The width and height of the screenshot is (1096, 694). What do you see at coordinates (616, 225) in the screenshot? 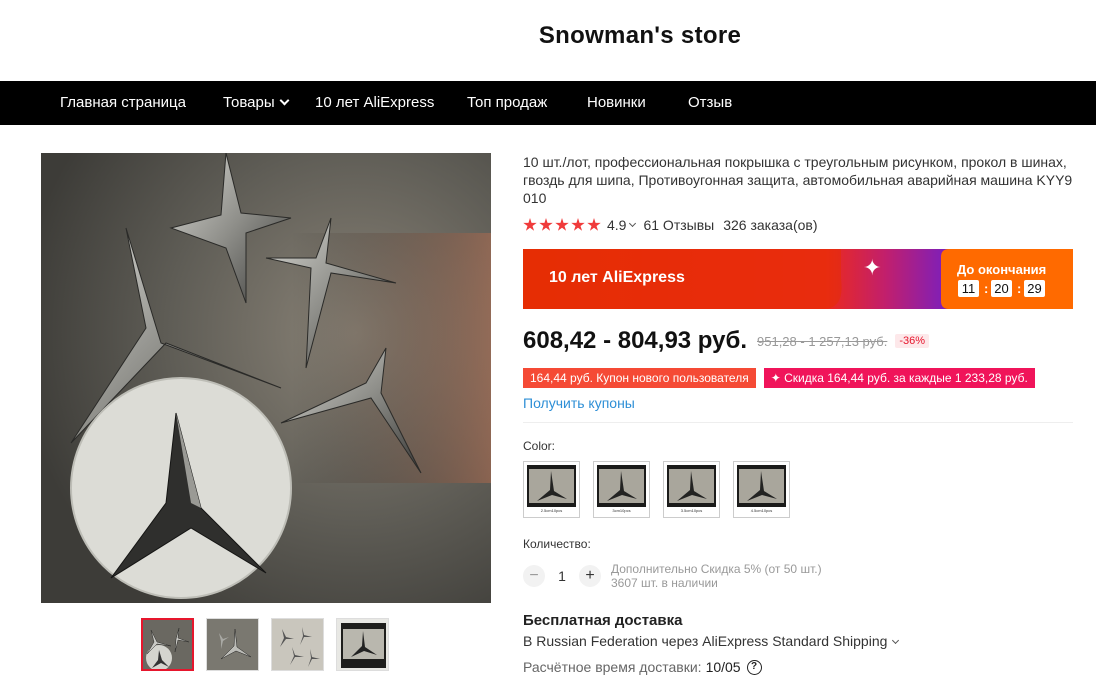
I see `rating-value: 4.9` at bounding box center [616, 225].